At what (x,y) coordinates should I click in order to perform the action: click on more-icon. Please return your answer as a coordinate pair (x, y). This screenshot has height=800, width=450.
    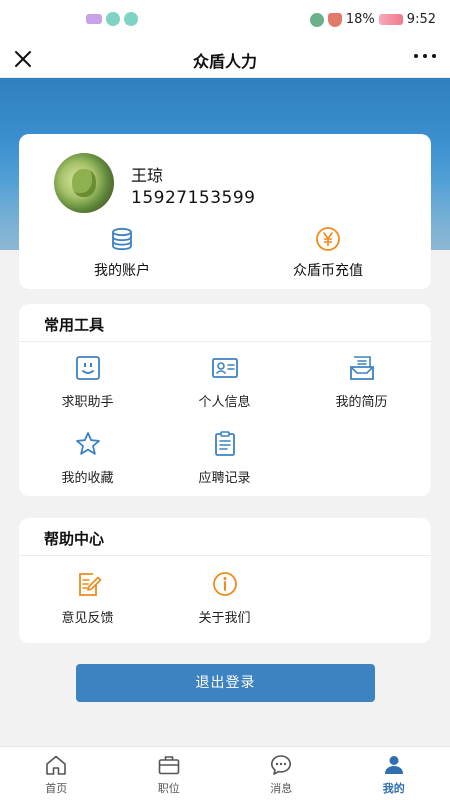
    Looking at the image, I should click on (425, 56).